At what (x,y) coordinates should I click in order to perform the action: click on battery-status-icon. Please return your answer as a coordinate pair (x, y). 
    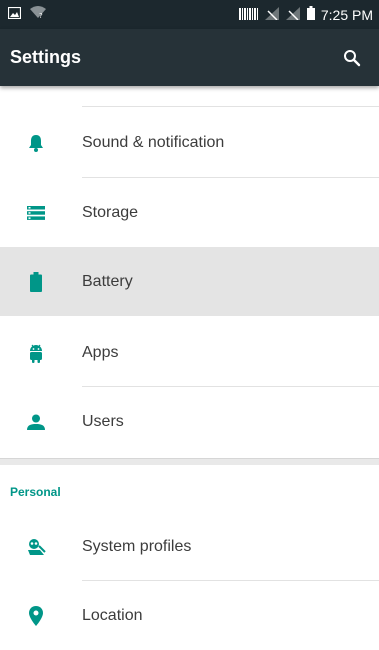
    Looking at the image, I should click on (310, 14).